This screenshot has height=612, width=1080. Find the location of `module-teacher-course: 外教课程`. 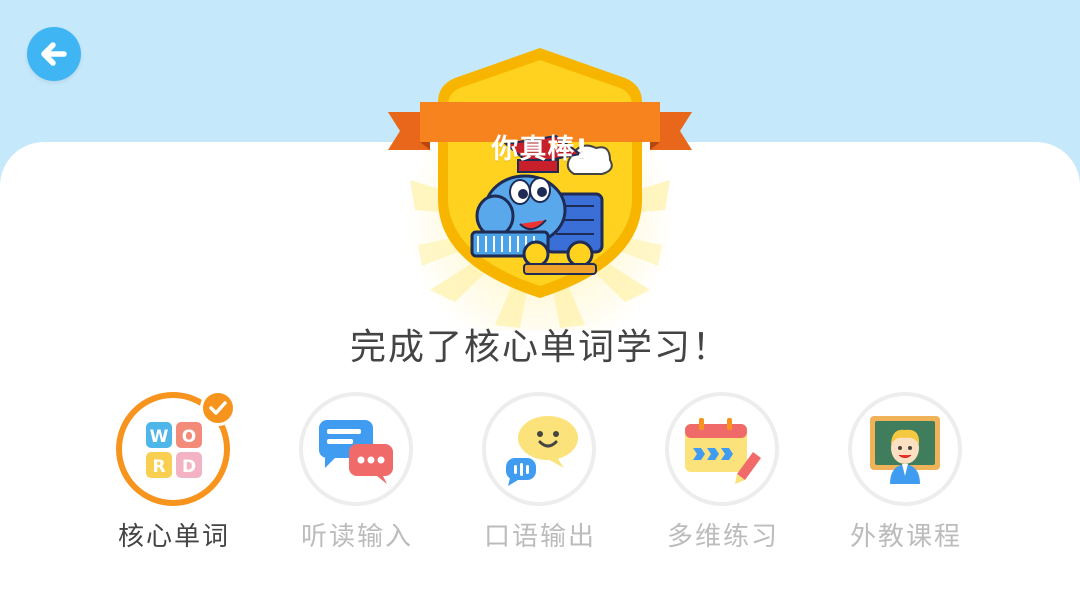

module-teacher-course: 外教课程 is located at coordinates (908, 477).